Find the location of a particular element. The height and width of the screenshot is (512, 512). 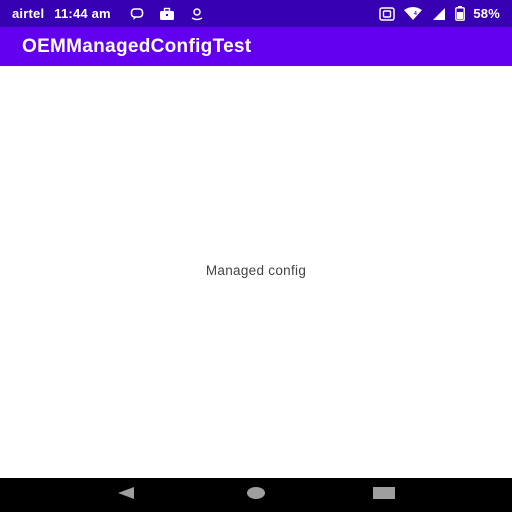

navigation-bar is located at coordinates (256, 495).